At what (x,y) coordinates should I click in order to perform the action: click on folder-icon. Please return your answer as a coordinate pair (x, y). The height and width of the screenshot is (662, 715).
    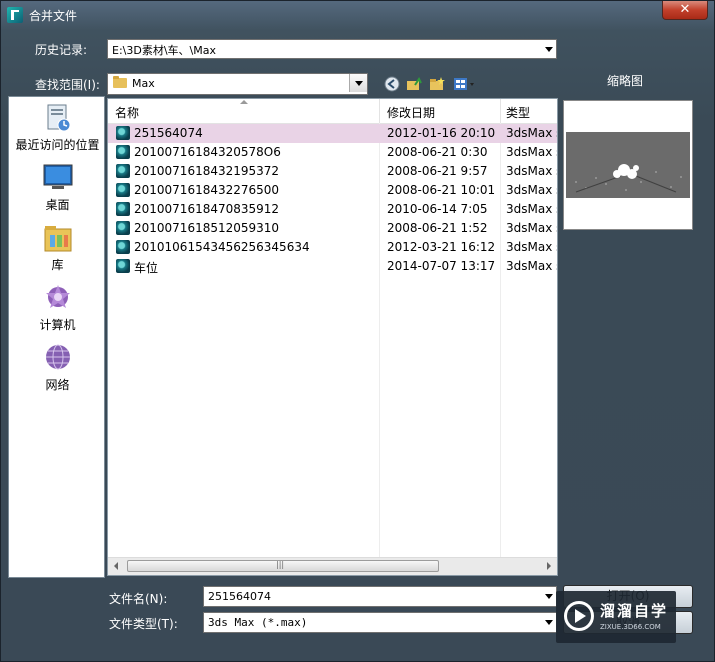
    Looking at the image, I should click on (120, 82).